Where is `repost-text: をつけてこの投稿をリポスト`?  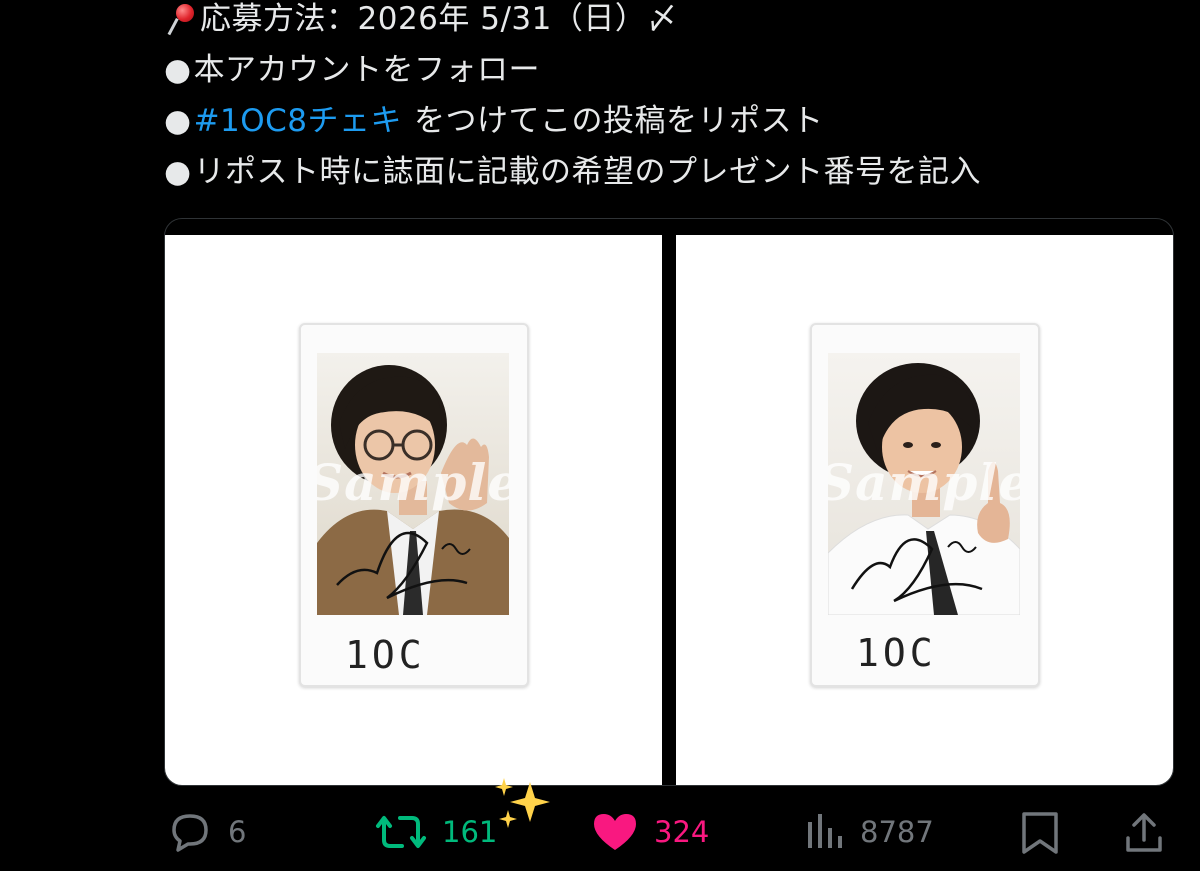 repost-text: をつけてこの投稿をリポスト is located at coordinates (619, 121).